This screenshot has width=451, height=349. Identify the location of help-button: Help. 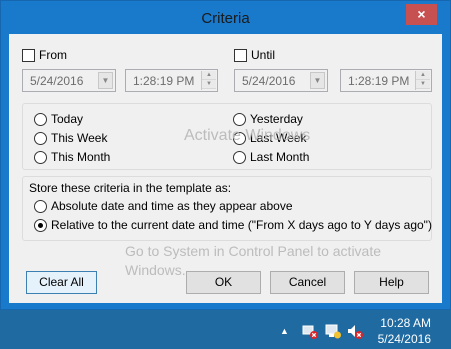
(391, 282).